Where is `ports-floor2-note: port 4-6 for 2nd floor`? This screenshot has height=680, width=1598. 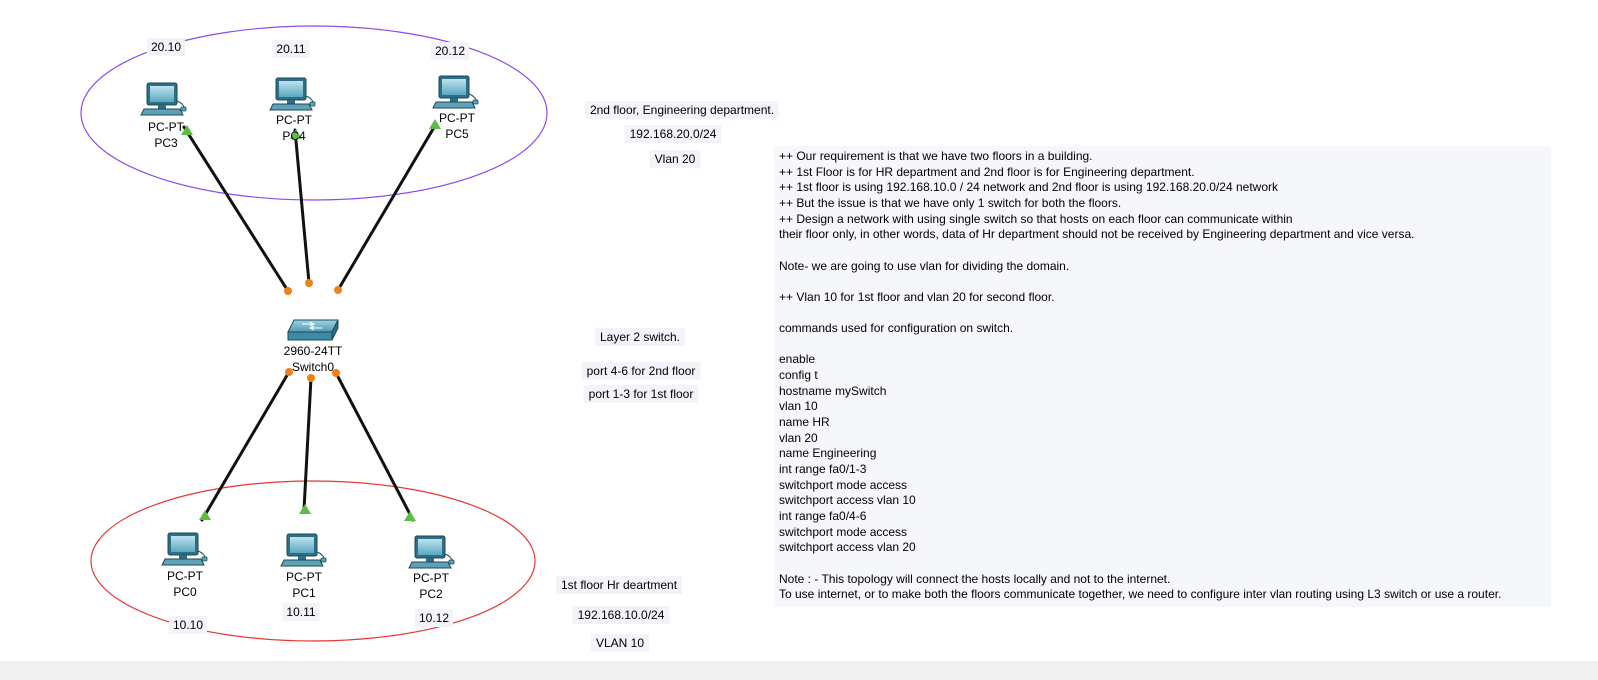
ports-floor2-note: port 4-6 for 2nd floor is located at coordinates (641, 371).